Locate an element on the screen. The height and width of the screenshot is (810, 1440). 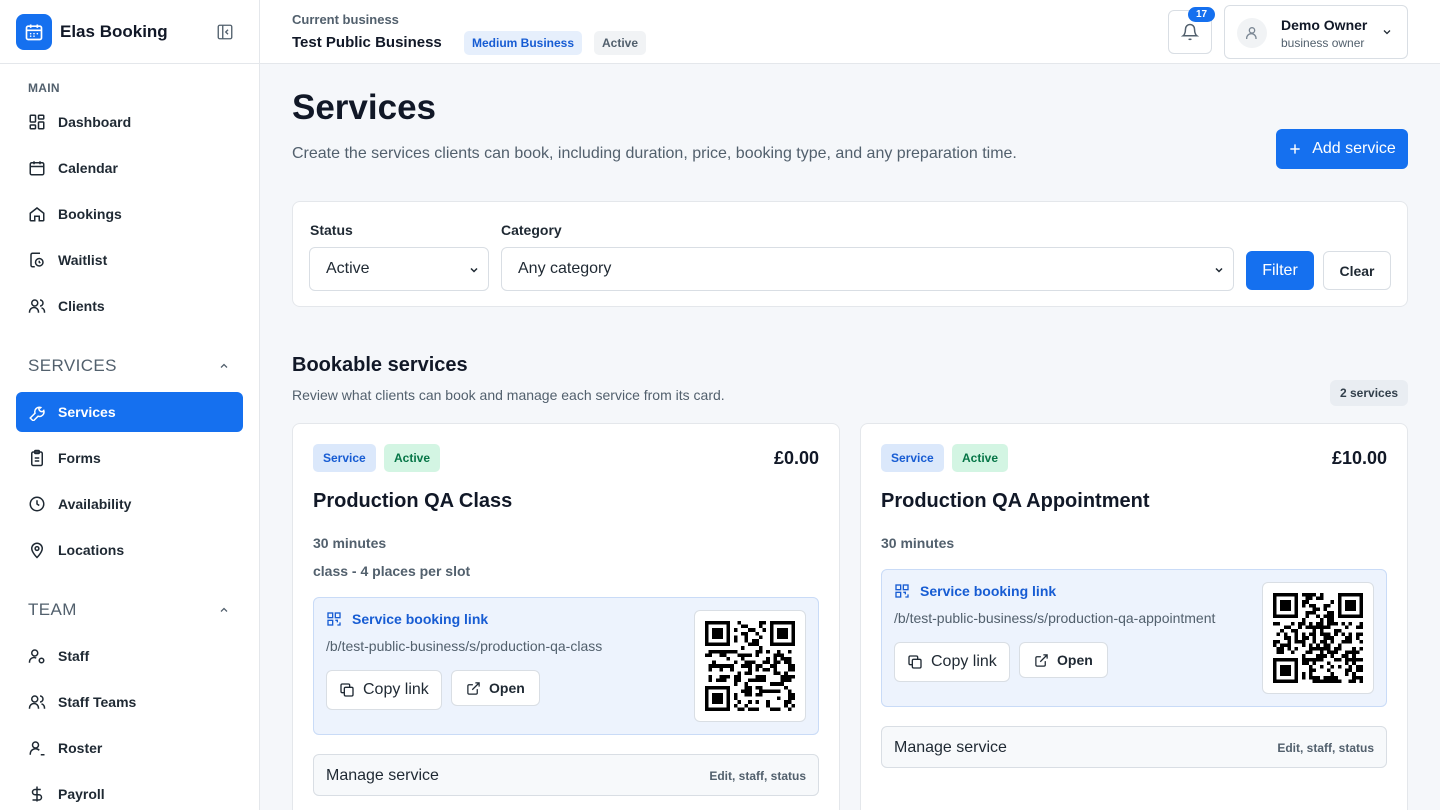
status-badge: Active is located at coordinates (620, 43).